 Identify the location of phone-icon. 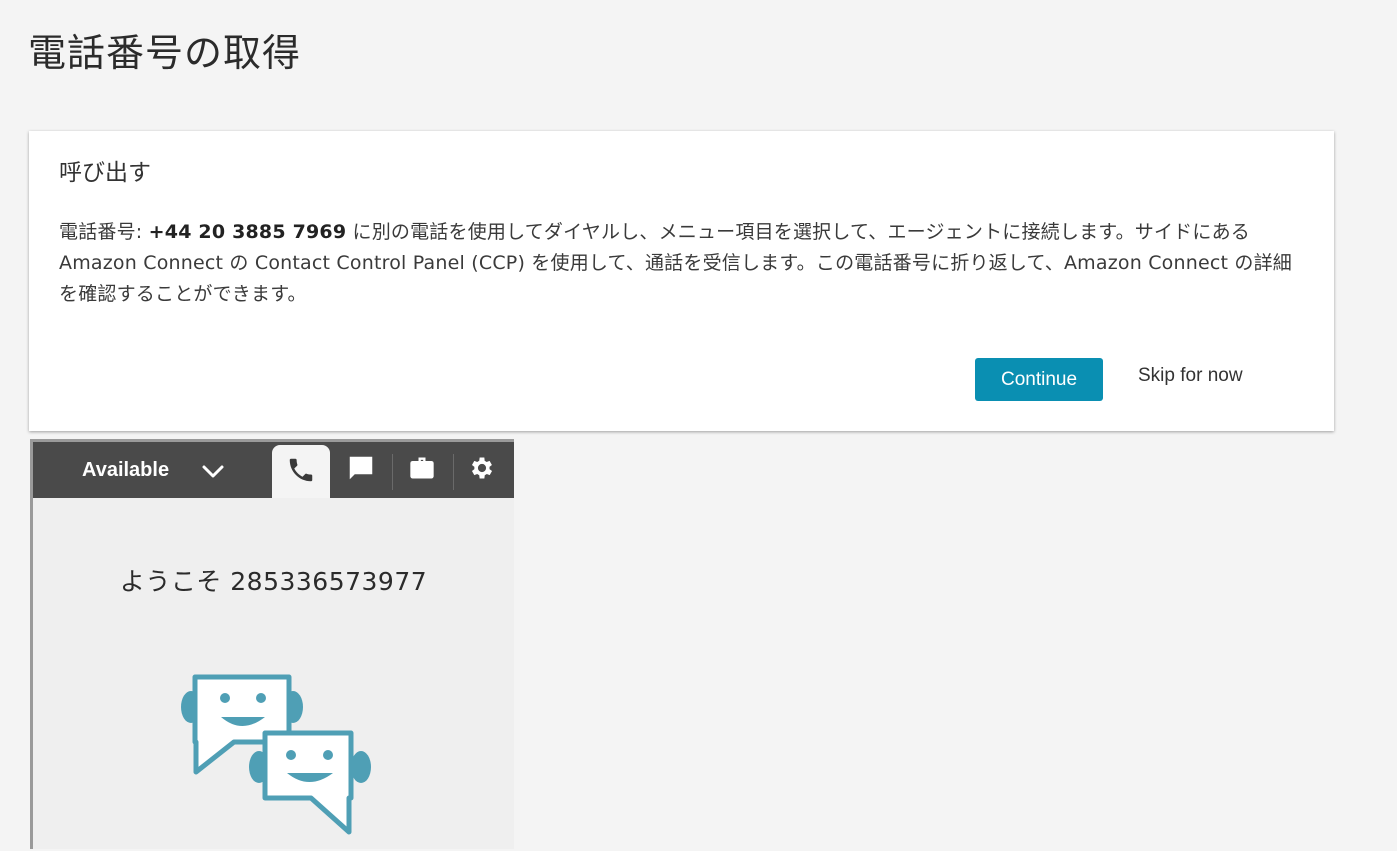
(301, 472).